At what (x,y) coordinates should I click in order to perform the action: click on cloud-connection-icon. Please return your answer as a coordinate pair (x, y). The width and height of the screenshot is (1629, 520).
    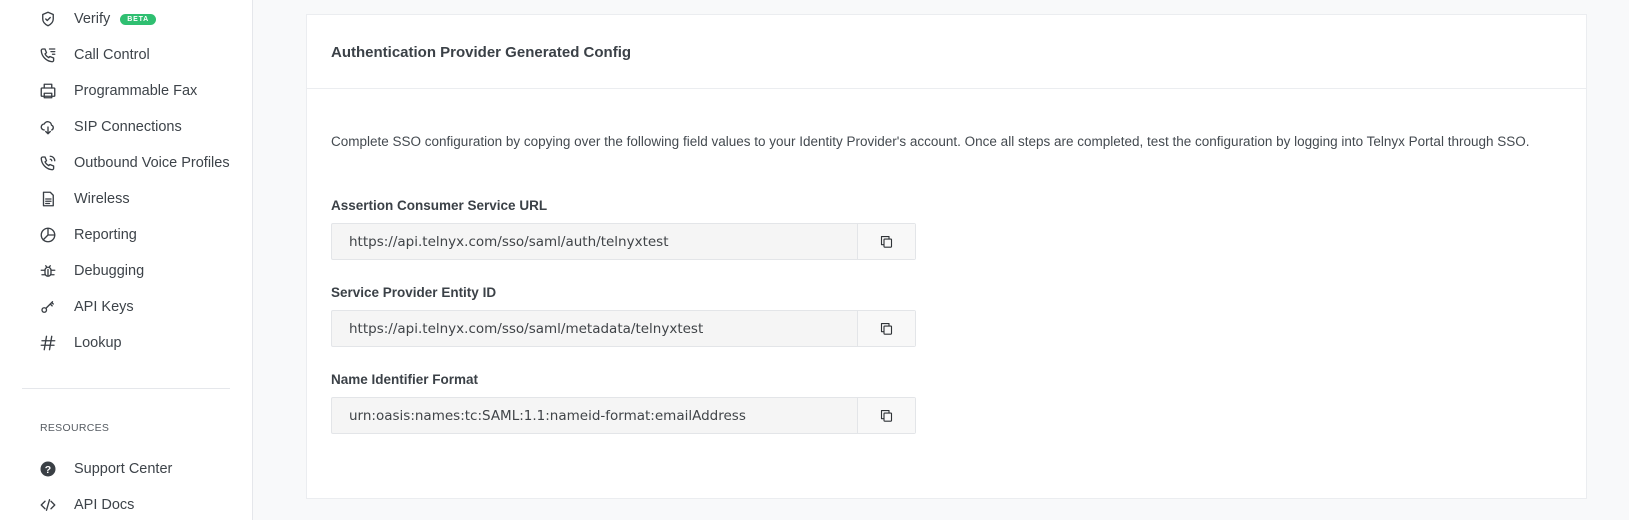
    Looking at the image, I should click on (48, 127).